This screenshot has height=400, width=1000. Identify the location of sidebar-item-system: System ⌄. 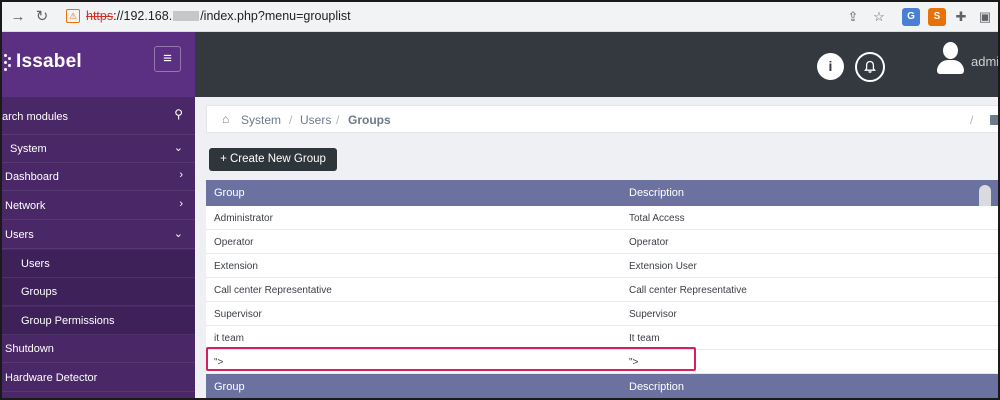
(98, 149).